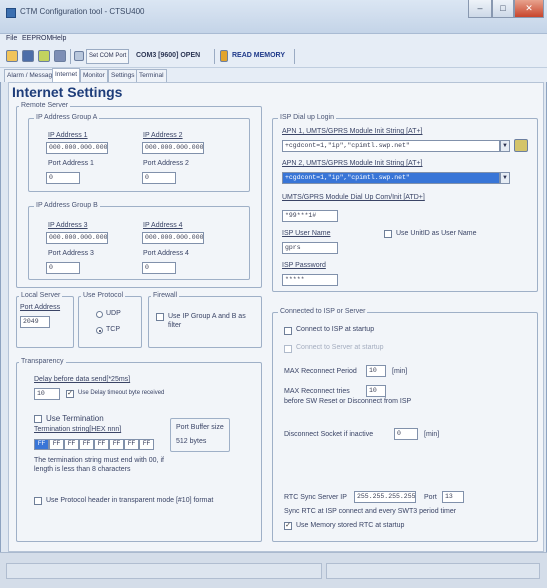 Image resolution: width=547 pixels, height=588 pixels. What do you see at coordinates (159, 178) in the screenshot?
I see `port2-field: 0` at bounding box center [159, 178].